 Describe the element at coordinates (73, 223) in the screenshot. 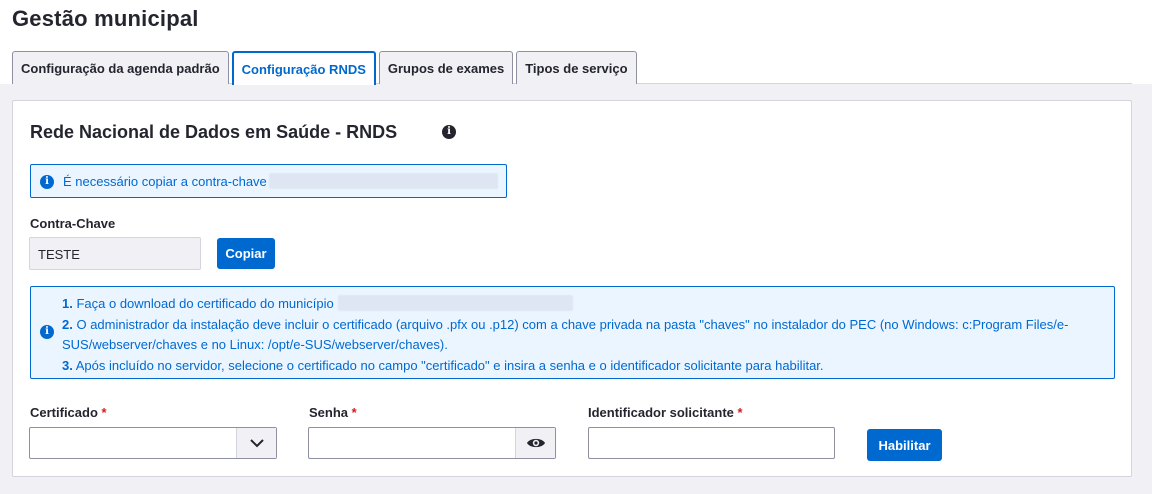

I see `contra-chave-label: Contra-Chave` at that location.